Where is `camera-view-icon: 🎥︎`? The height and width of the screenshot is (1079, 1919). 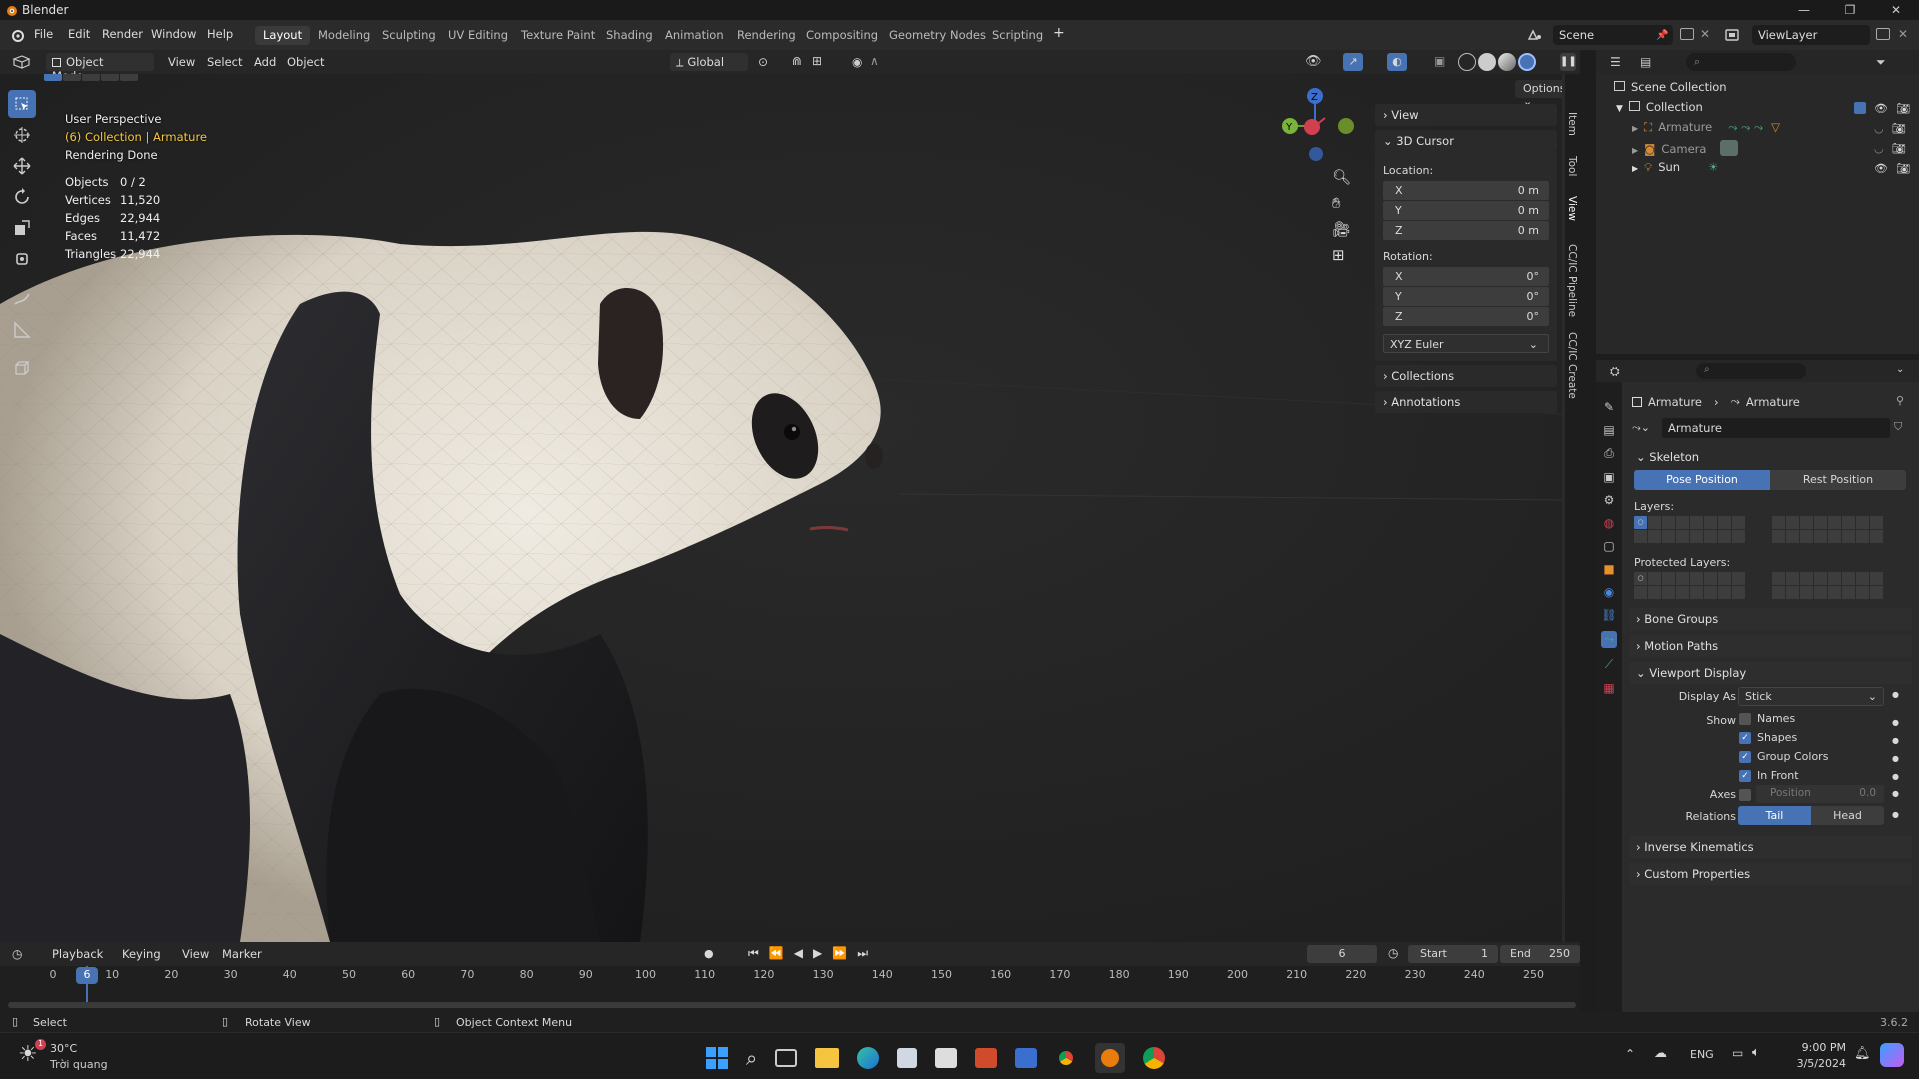 camera-view-icon: 🎥︎ is located at coordinates (1341, 229).